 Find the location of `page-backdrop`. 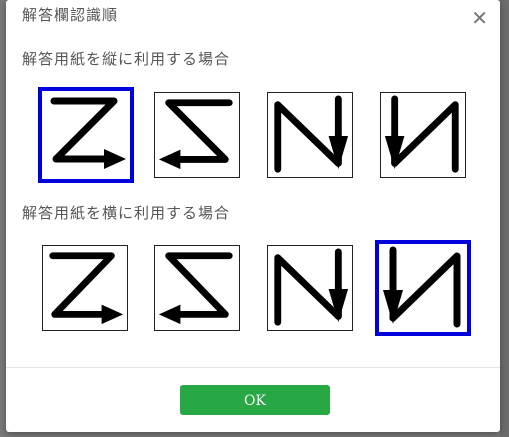

page-backdrop is located at coordinates (504, 218).